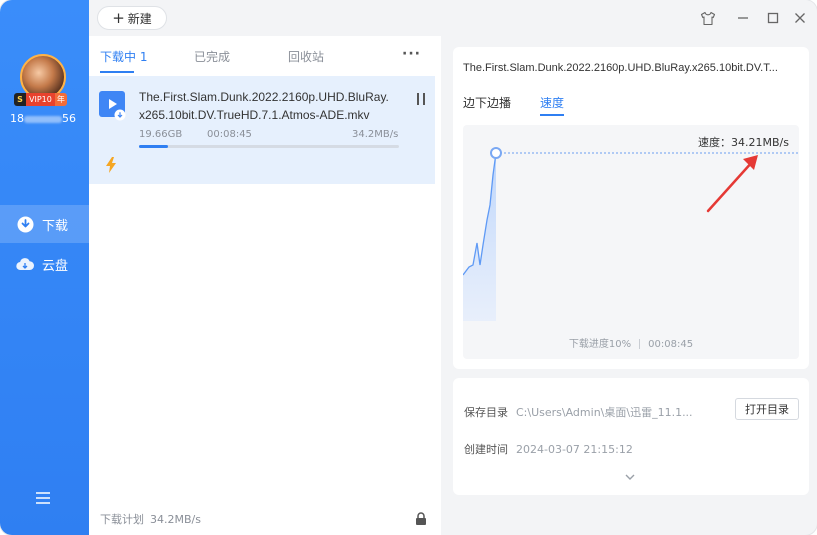 This screenshot has width=817, height=535. Describe the element at coordinates (117, 72) in the screenshot. I see `active-tab-indicator` at that location.